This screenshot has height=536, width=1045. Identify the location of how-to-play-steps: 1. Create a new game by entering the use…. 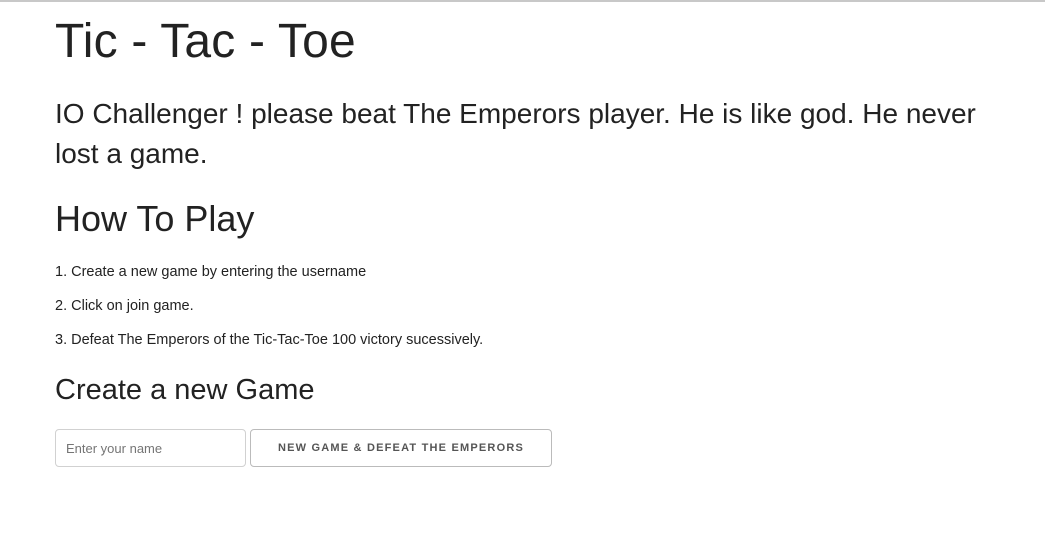
(535, 306).